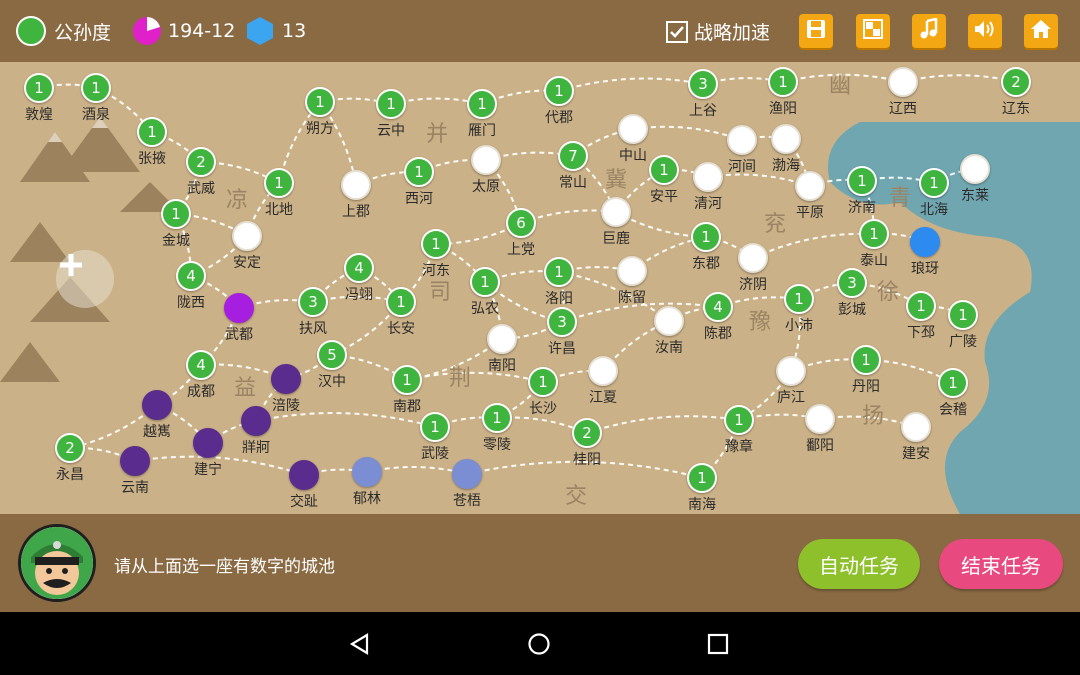 This screenshot has width=1080, height=675. I want to click on city-name: 越嶲, so click(157, 432).